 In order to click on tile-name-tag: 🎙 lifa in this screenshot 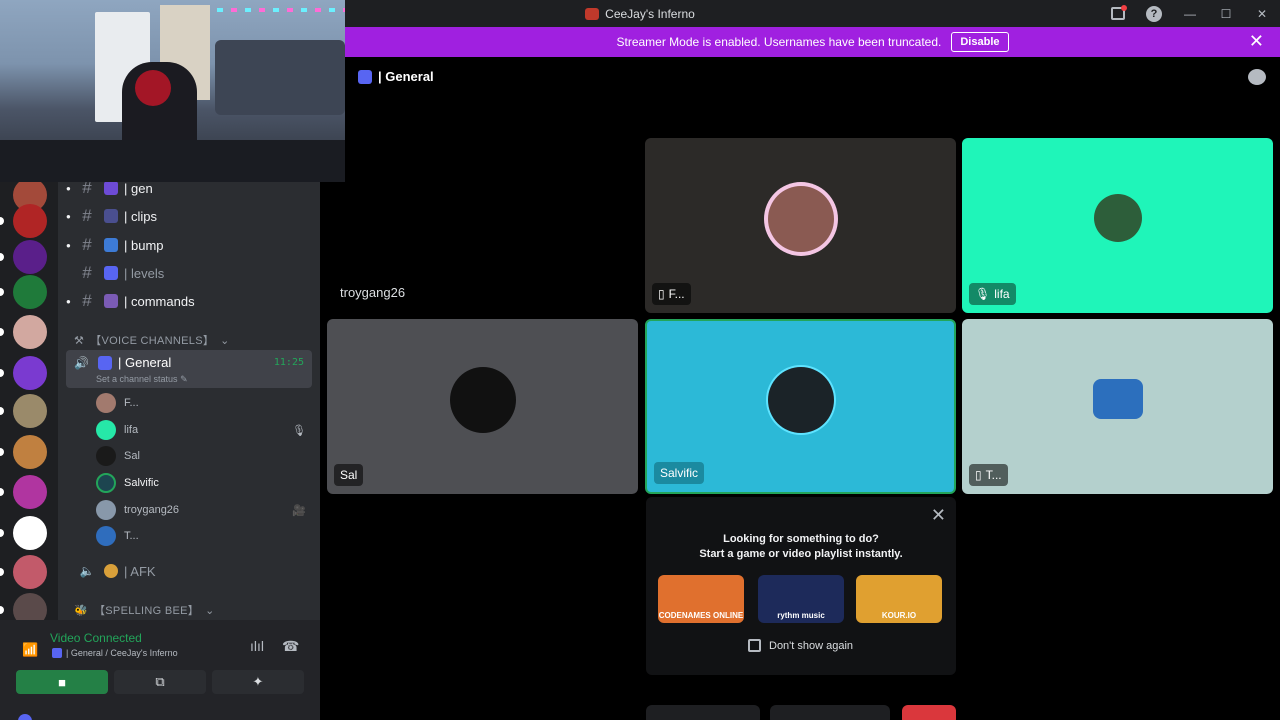, I will do `click(992, 294)`.